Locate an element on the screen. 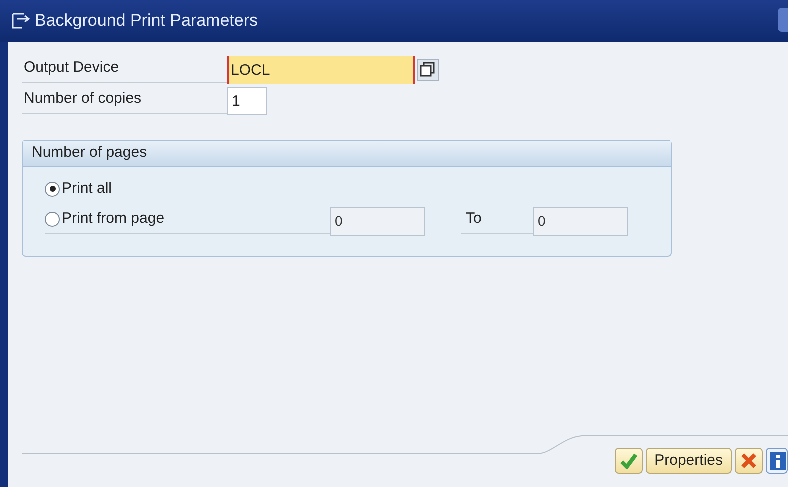 This screenshot has height=487, width=788. window-icon is located at coordinates (21, 21).